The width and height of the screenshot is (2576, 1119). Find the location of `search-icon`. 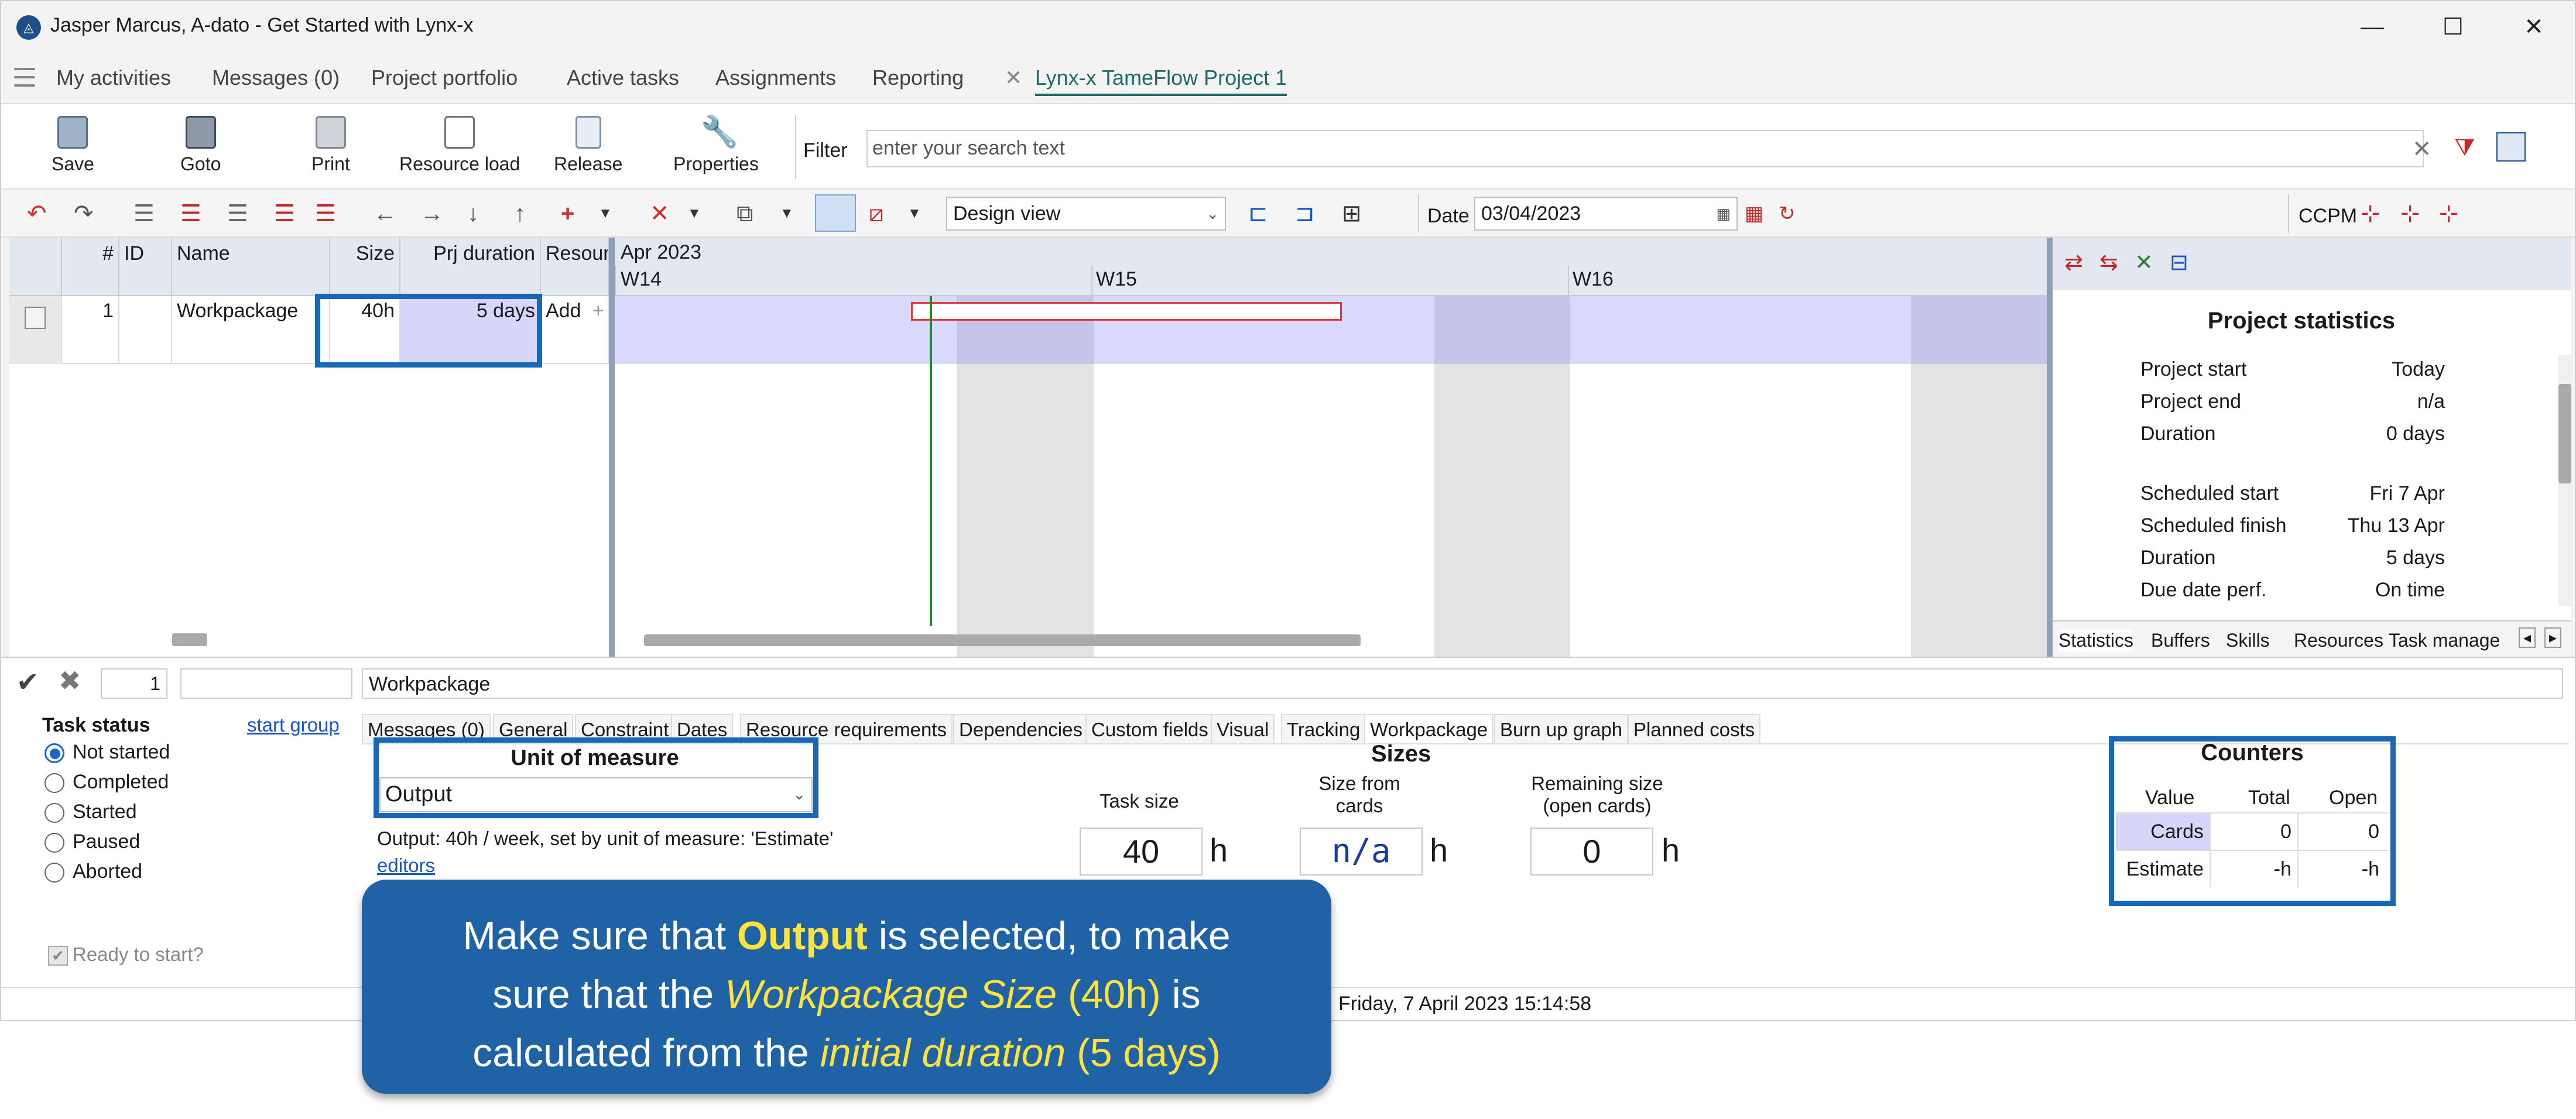

search-icon is located at coordinates (2511, 147).